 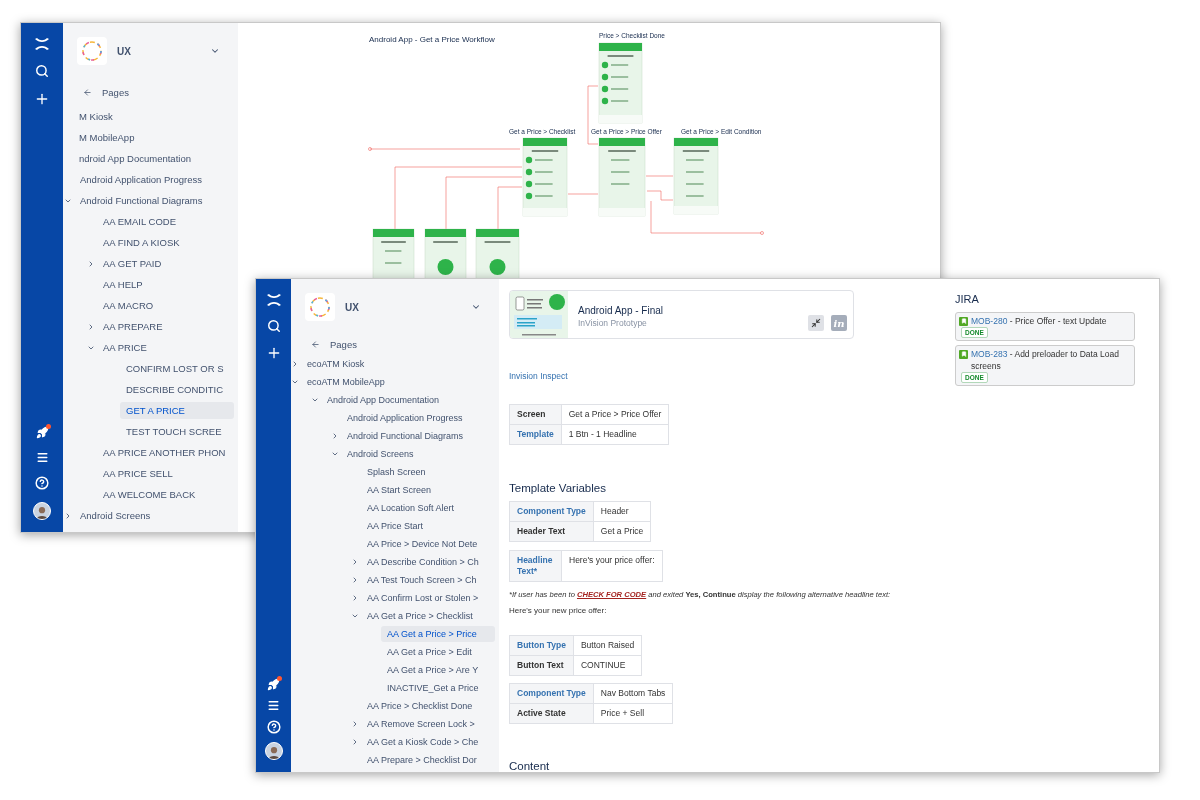 I want to click on thumbnail-drawing, so click(x=539, y=314).